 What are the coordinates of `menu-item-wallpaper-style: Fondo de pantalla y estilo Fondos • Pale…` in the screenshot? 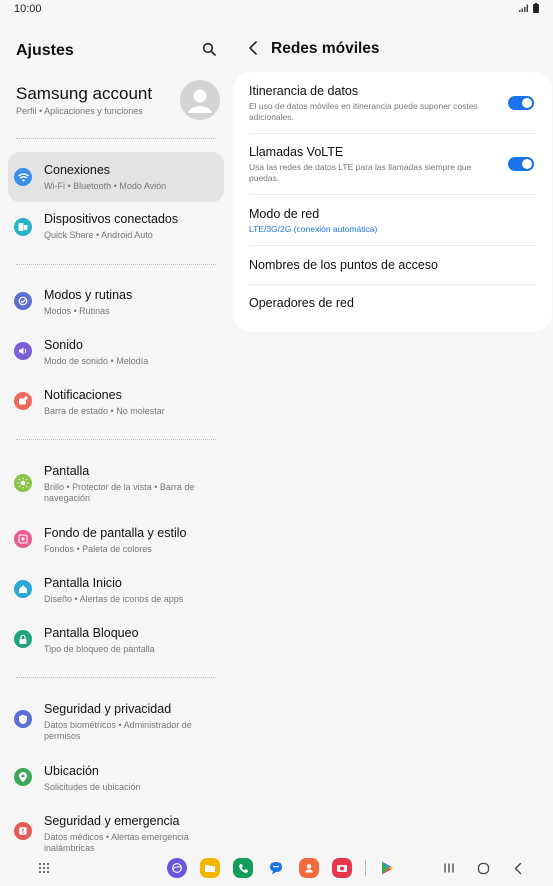 It's located at (116, 540).